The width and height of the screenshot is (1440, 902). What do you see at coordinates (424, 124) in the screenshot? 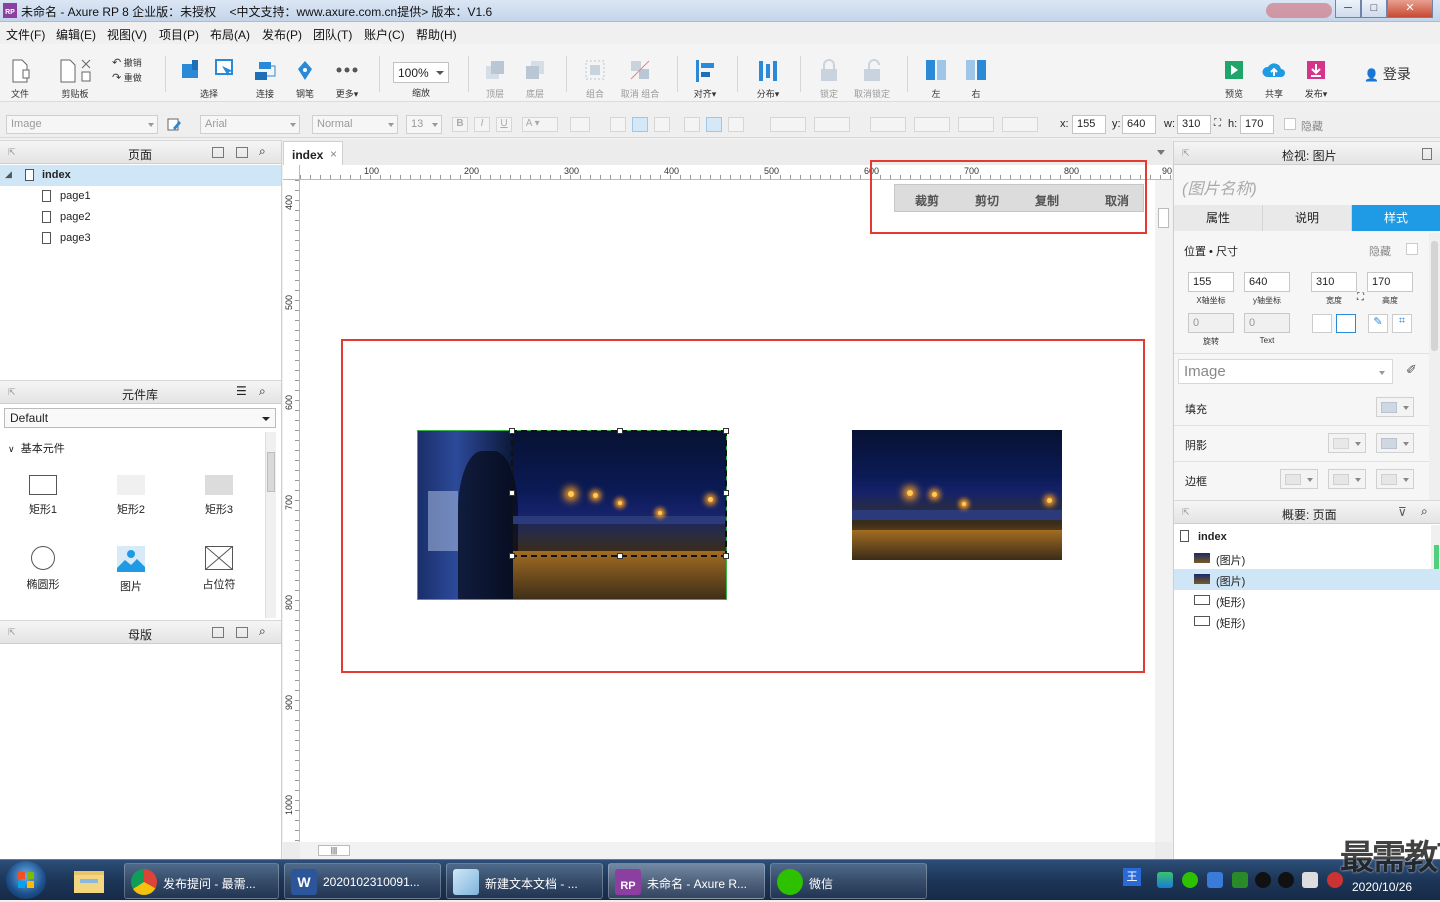
I see `font-size-select: 13` at bounding box center [424, 124].